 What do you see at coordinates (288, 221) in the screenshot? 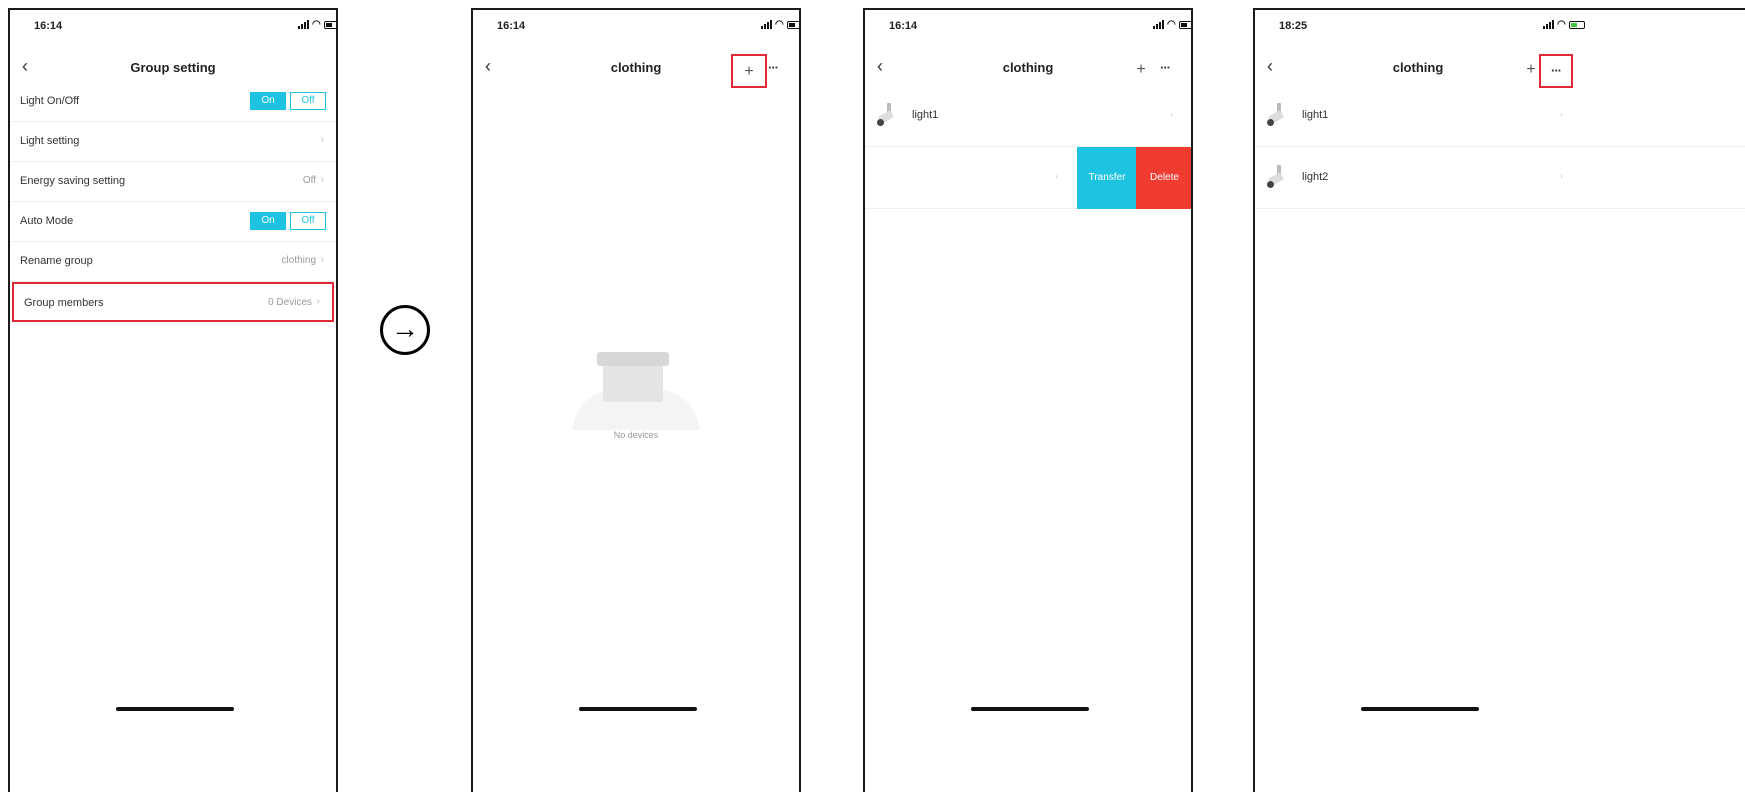
I see `auto-mode-toggle: On Off` at bounding box center [288, 221].